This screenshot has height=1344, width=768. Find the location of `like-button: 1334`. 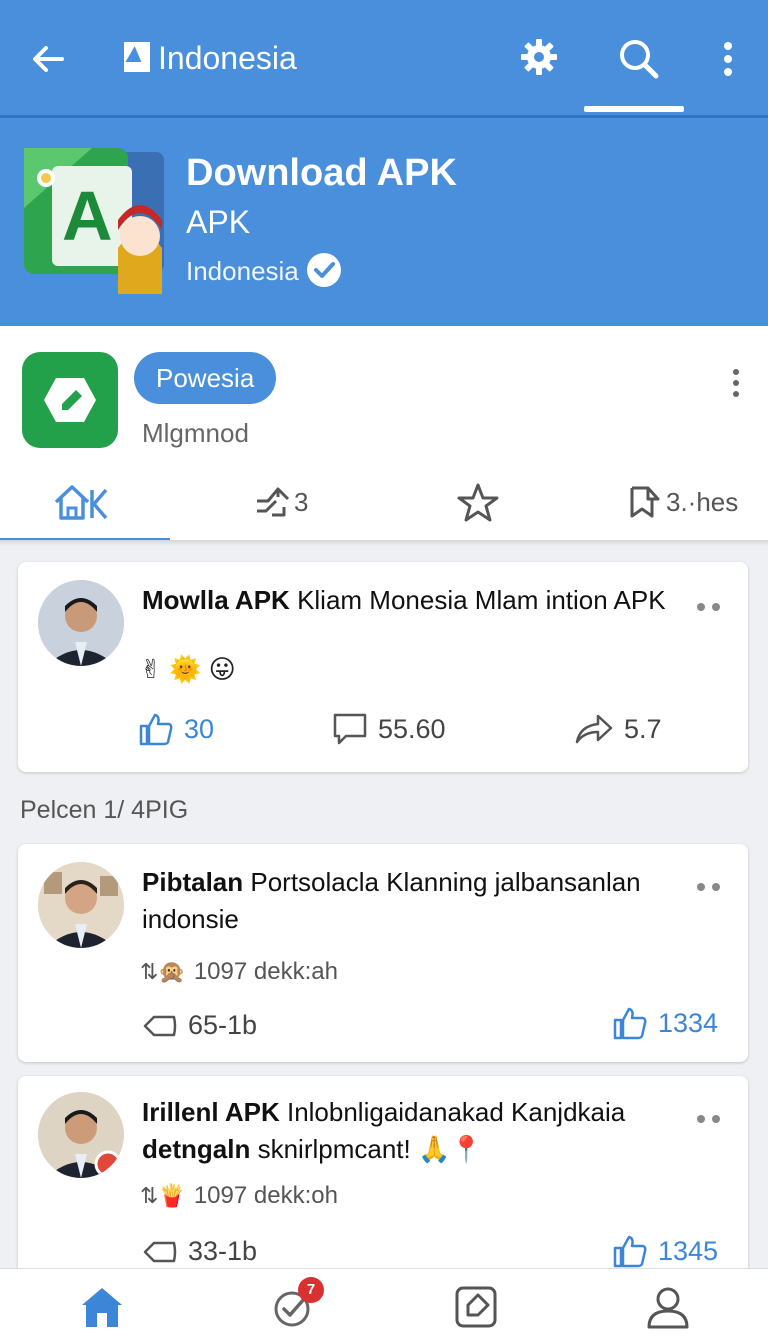

like-button: 1334 is located at coordinates (665, 1023).